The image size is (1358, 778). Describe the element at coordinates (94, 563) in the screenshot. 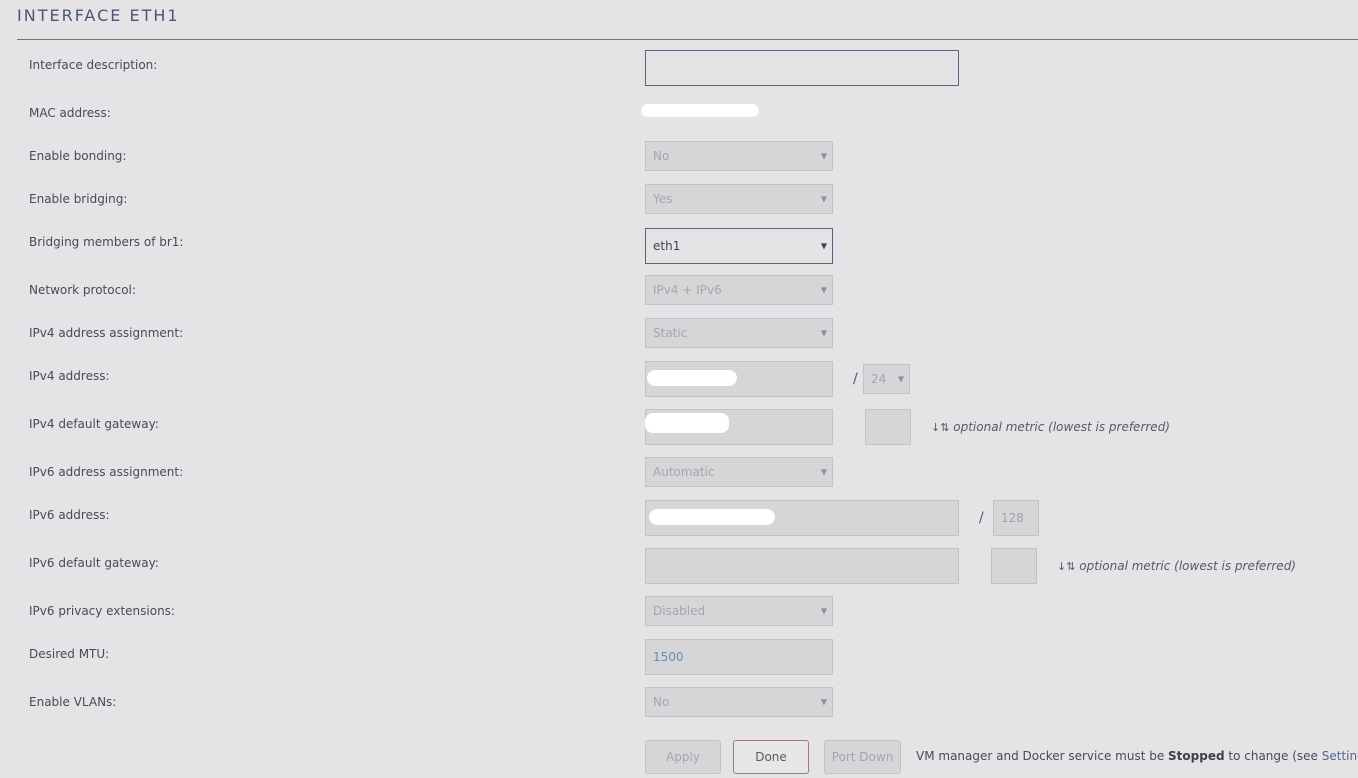

I see `ipv6-gateway-label: IPv6 default gateway:` at that location.